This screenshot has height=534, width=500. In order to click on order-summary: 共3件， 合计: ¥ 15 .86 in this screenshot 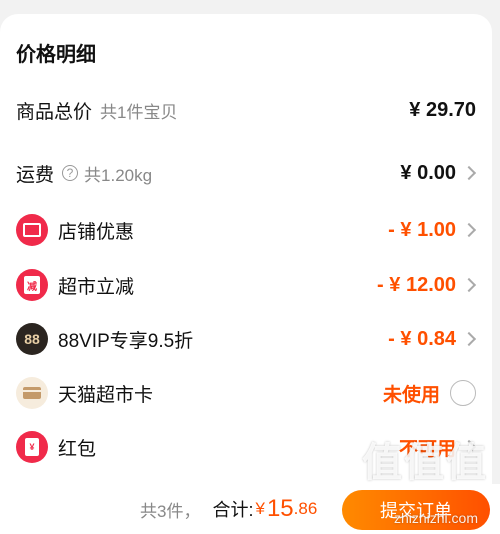, I will do `click(228, 509)`.